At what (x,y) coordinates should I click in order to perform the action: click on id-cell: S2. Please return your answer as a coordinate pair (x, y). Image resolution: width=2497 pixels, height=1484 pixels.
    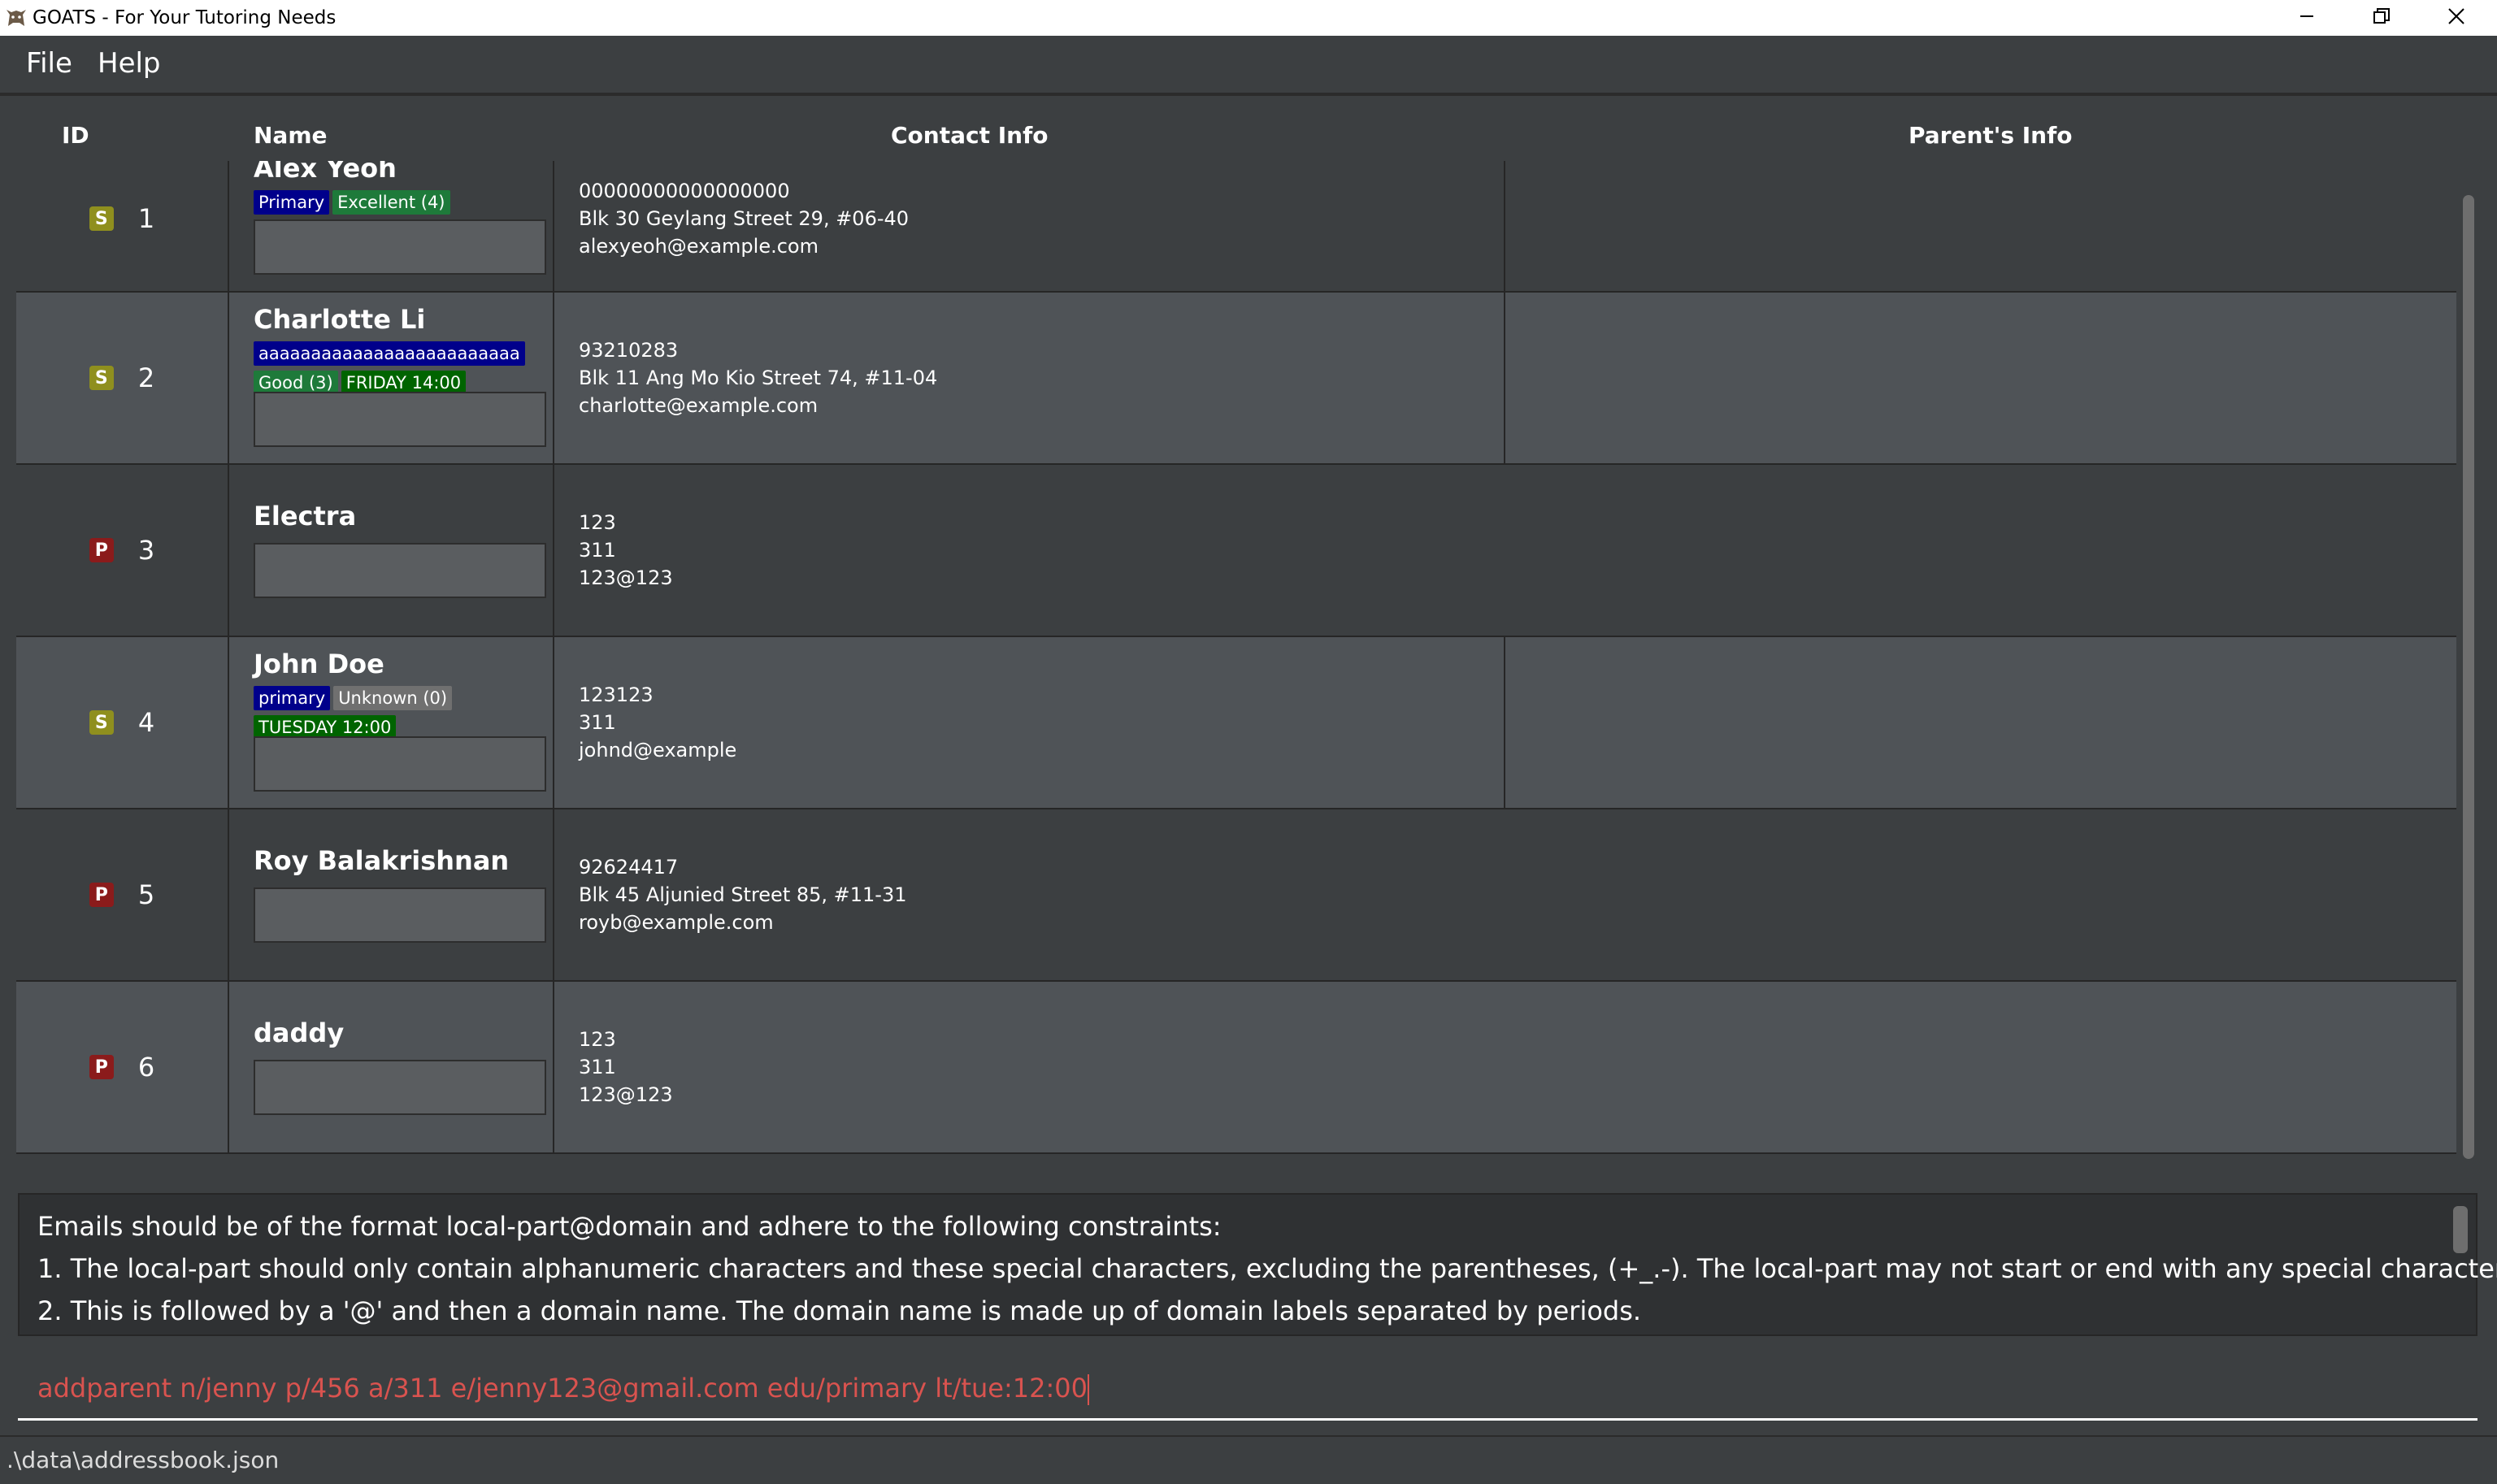
    Looking at the image, I should click on (122, 378).